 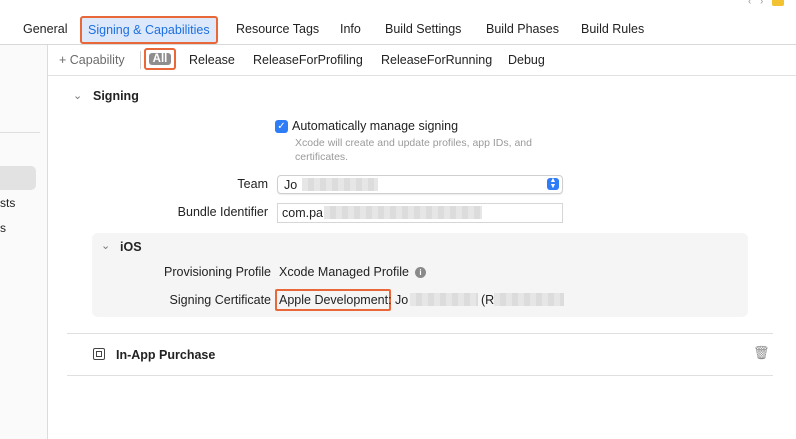 I want to click on signing-section-title: Signing, so click(x=116, y=96).